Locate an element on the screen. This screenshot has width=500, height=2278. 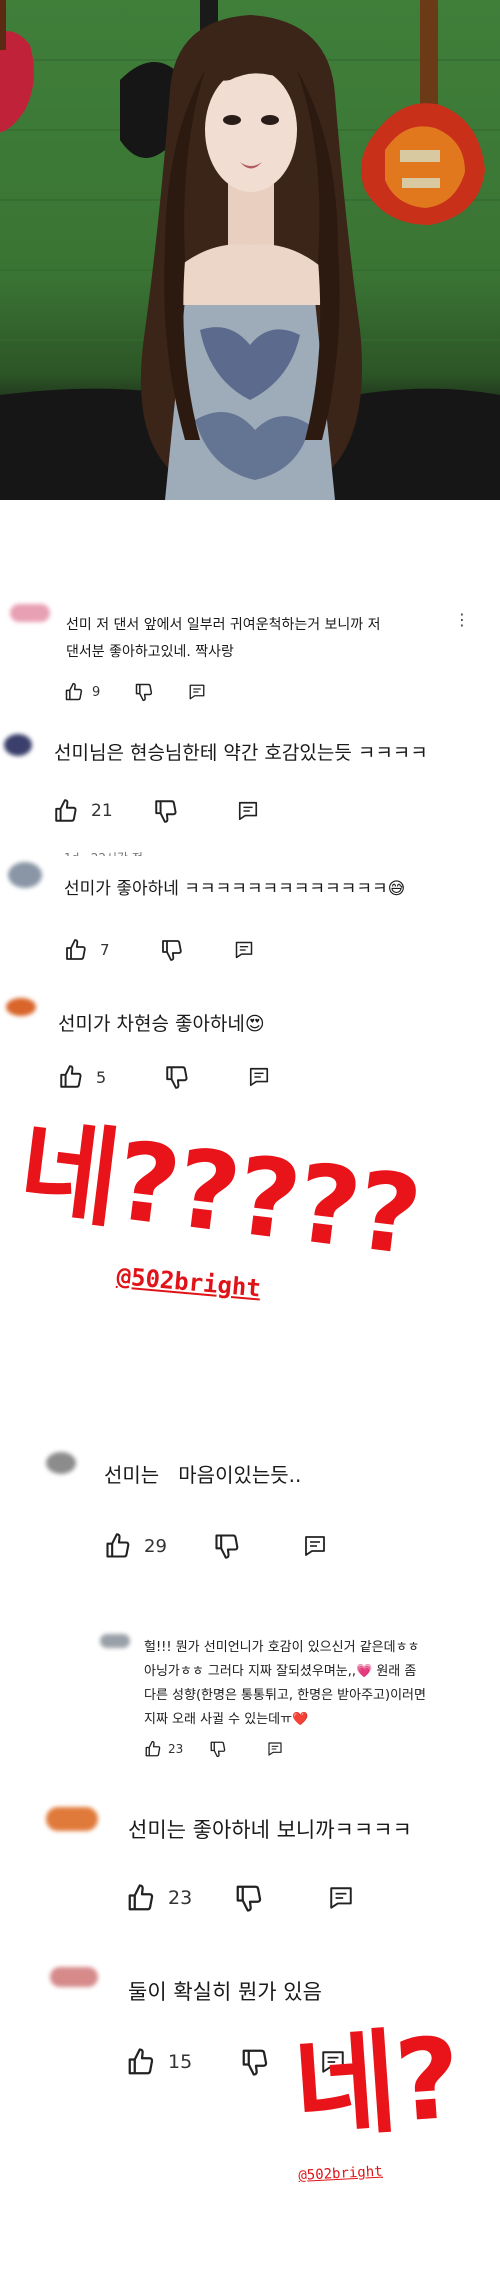
sticker-small-handle: @502bright is located at coordinates (341, 2173).